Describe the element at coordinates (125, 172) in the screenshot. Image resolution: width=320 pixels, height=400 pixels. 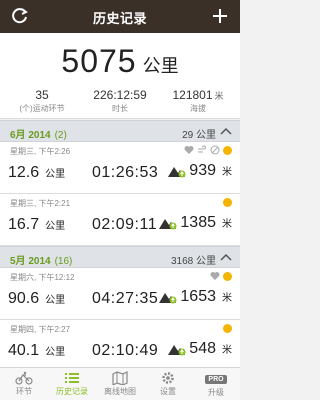
I see `record-time: 01:26:53` at that location.